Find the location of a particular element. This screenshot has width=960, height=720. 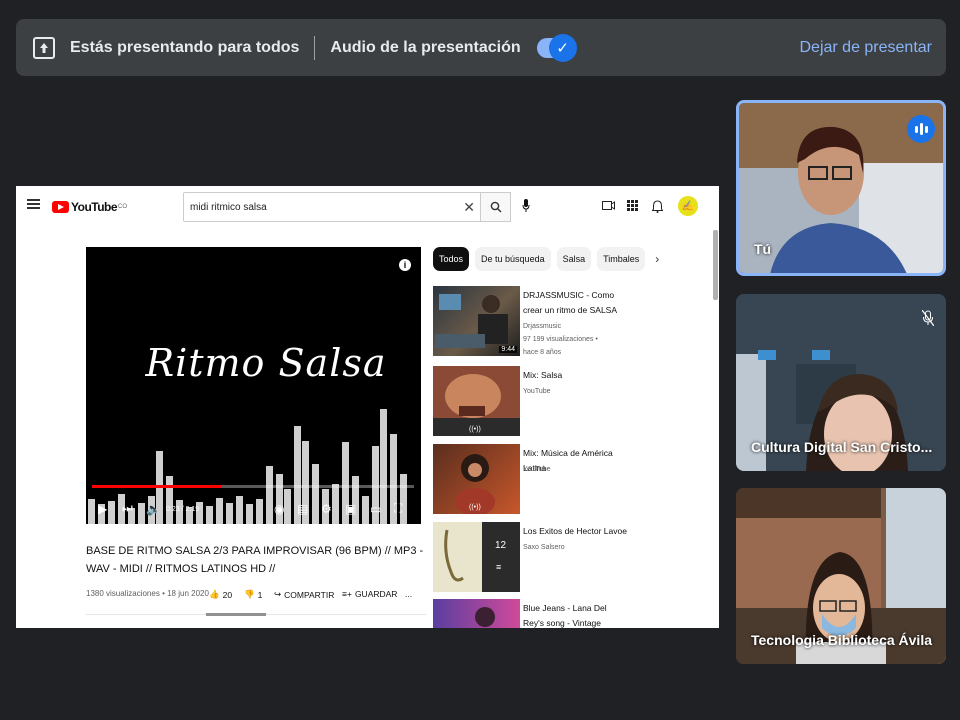

apps-grid-icon is located at coordinates (632, 207).